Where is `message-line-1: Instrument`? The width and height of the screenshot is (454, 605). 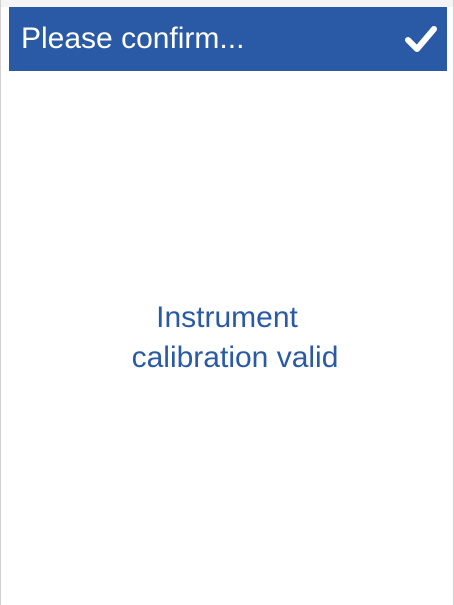
message-line-1: Instrument is located at coordinates (227, 317).